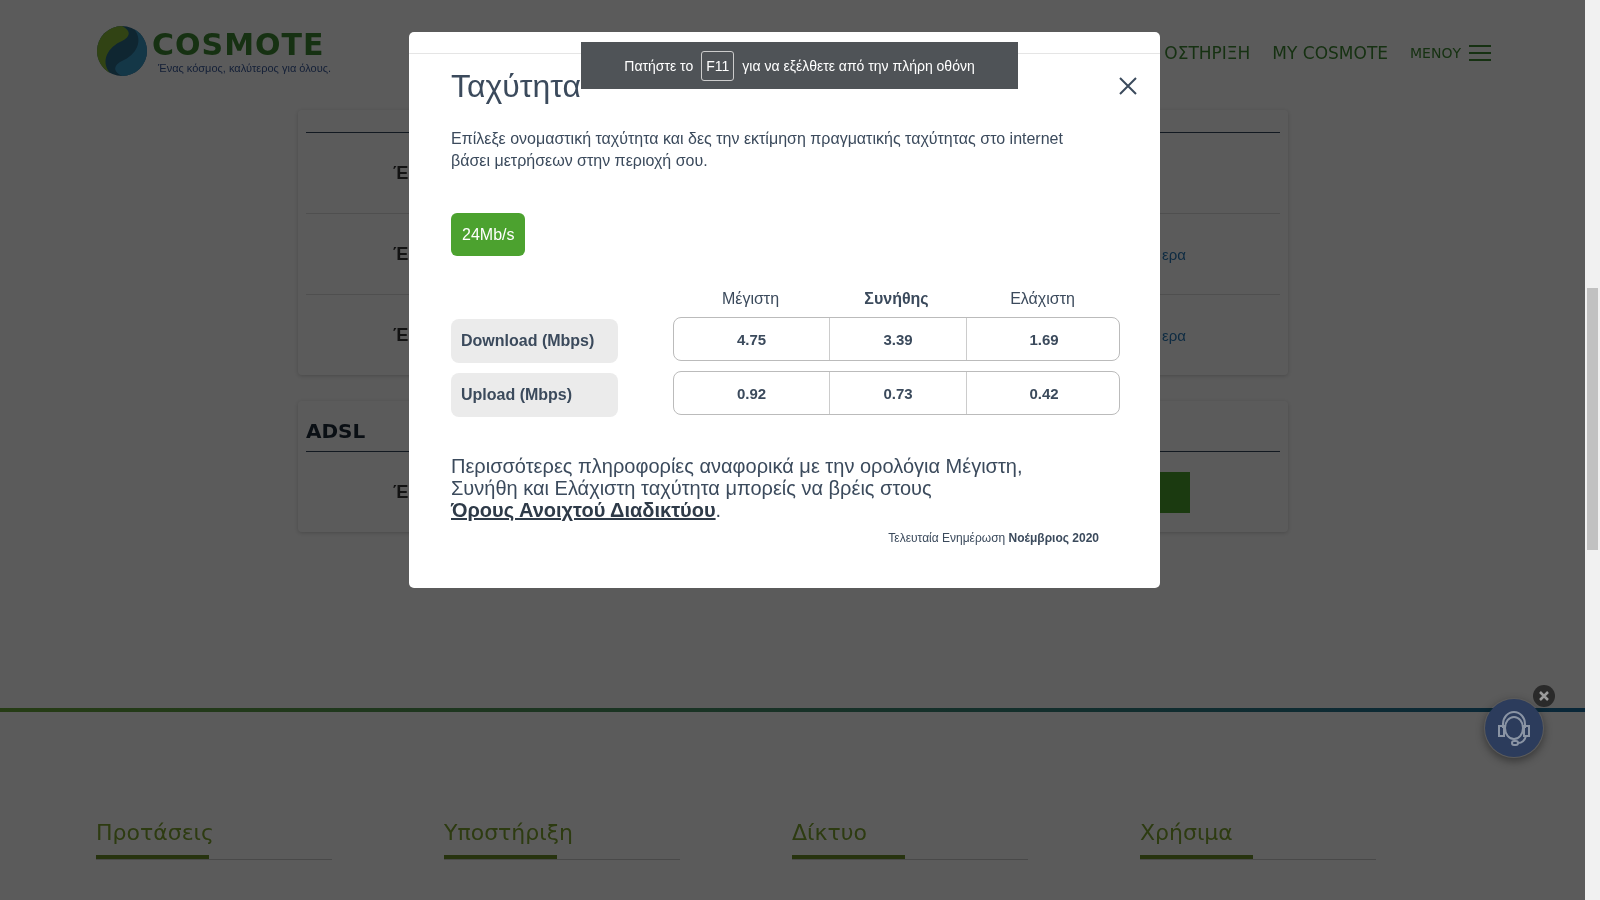 The height and width of the screenshot is (900, 1600). What do you see at coordinates (1207, 53) in the screenshot?
I see `nav-link: ΟΣΤΗΡΙΞΗ` at bounding box center [1207, 53].